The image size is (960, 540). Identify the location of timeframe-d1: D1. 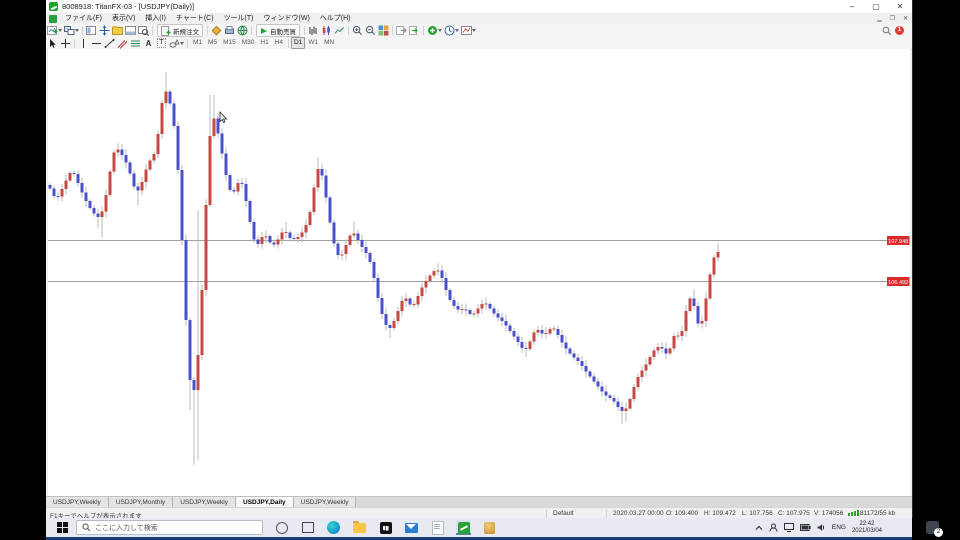
(298, 43).